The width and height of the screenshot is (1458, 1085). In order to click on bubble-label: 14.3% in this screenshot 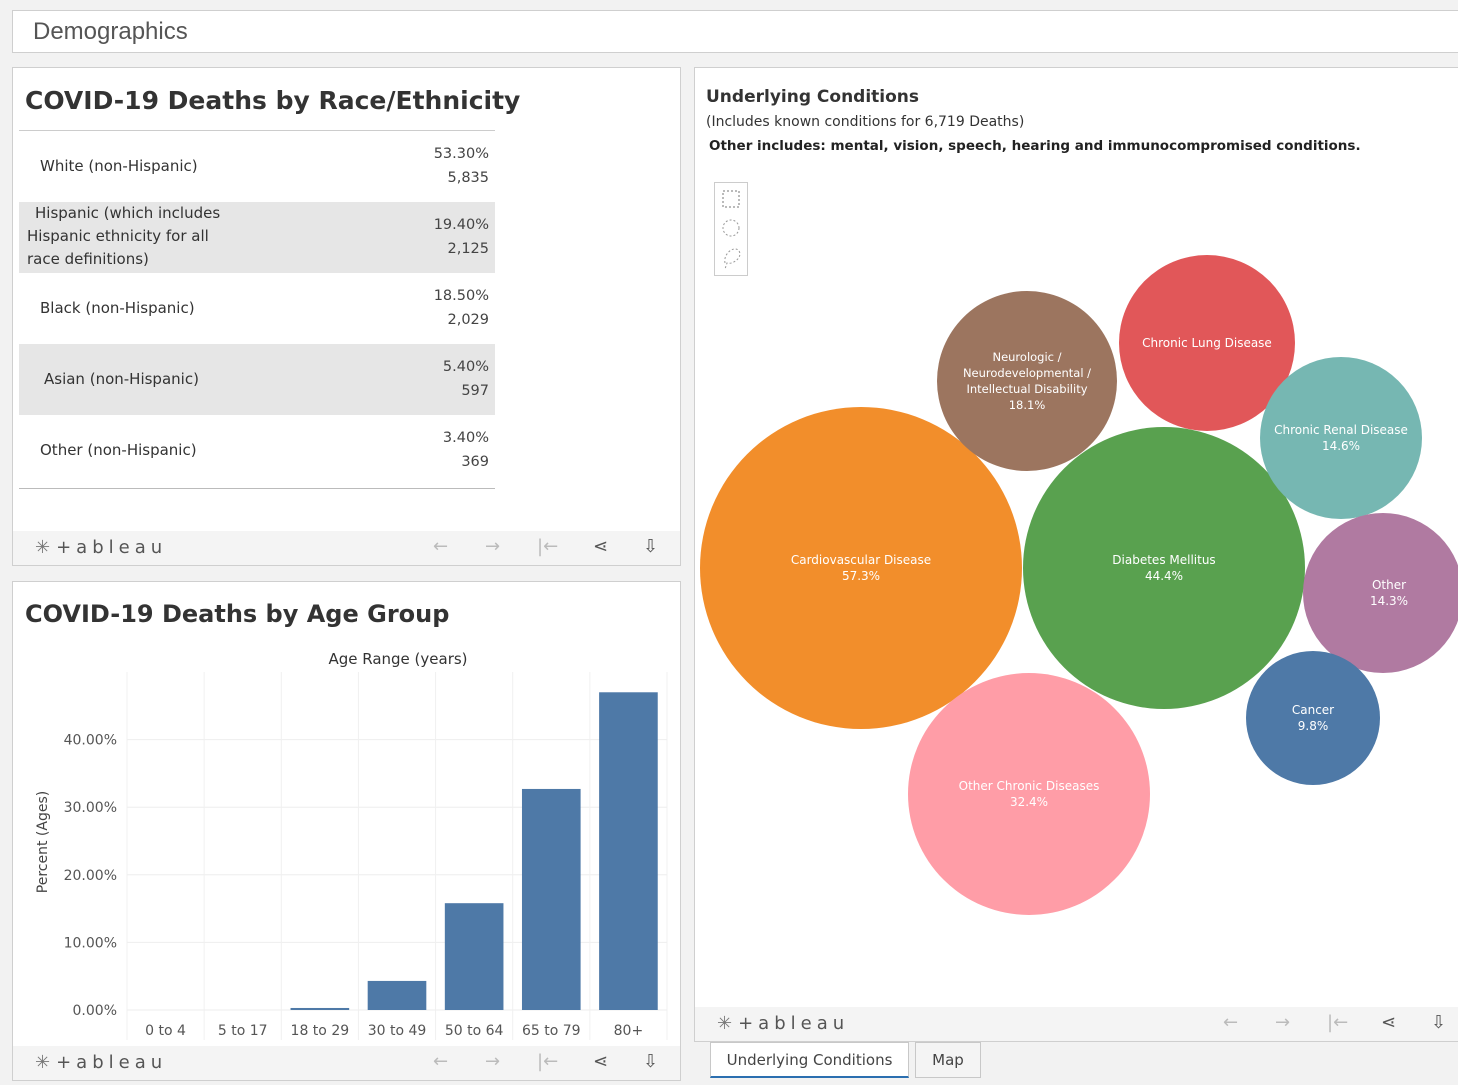, I will do `click(1389, 601)`.